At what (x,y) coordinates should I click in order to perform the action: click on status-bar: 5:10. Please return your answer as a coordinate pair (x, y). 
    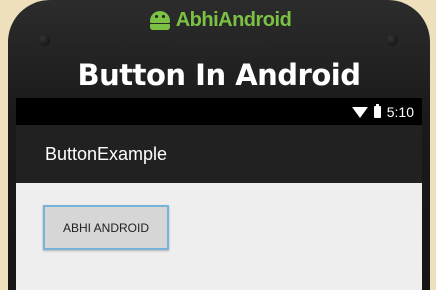
    Looking at the image, I should click on (219, 111).